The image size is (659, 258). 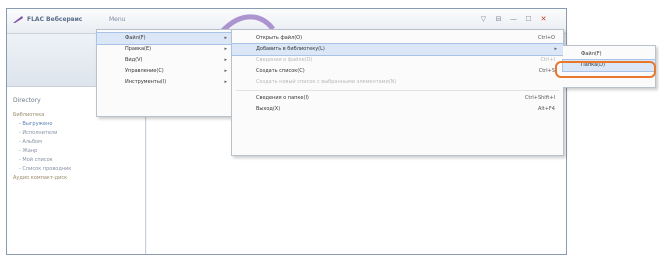 I want to click on tree-item-explorer-list: - Список проводник, so click(x=42, y=169).